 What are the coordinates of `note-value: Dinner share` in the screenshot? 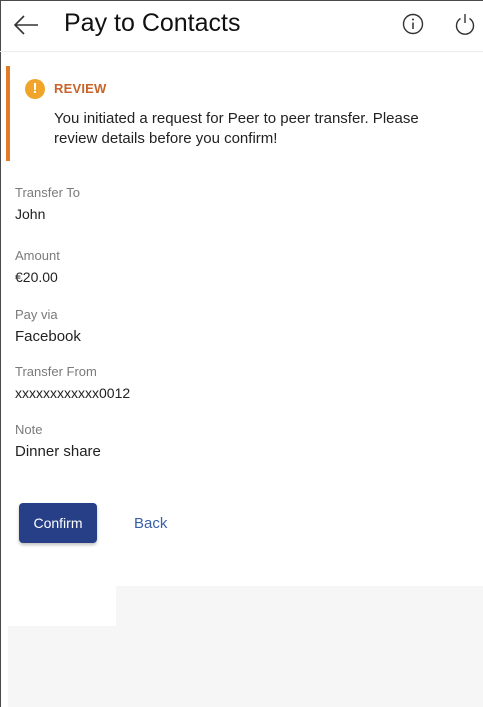 It's located at (58, 451).